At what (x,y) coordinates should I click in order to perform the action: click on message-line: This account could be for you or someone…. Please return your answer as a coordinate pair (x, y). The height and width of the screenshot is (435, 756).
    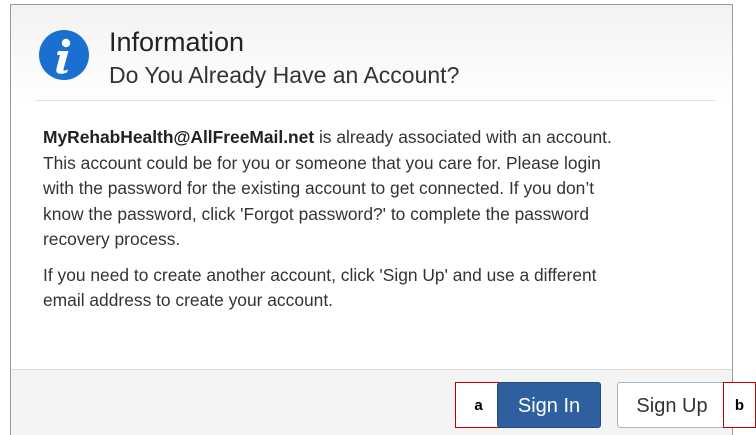
    Looking at the image, I should click on (322, 162).